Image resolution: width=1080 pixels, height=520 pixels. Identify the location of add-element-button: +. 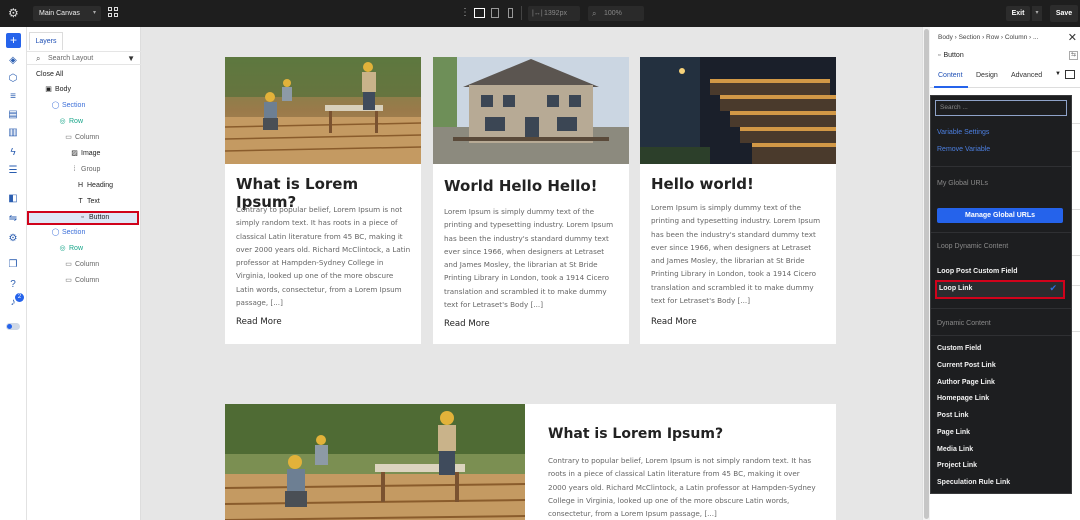
(13, 40).